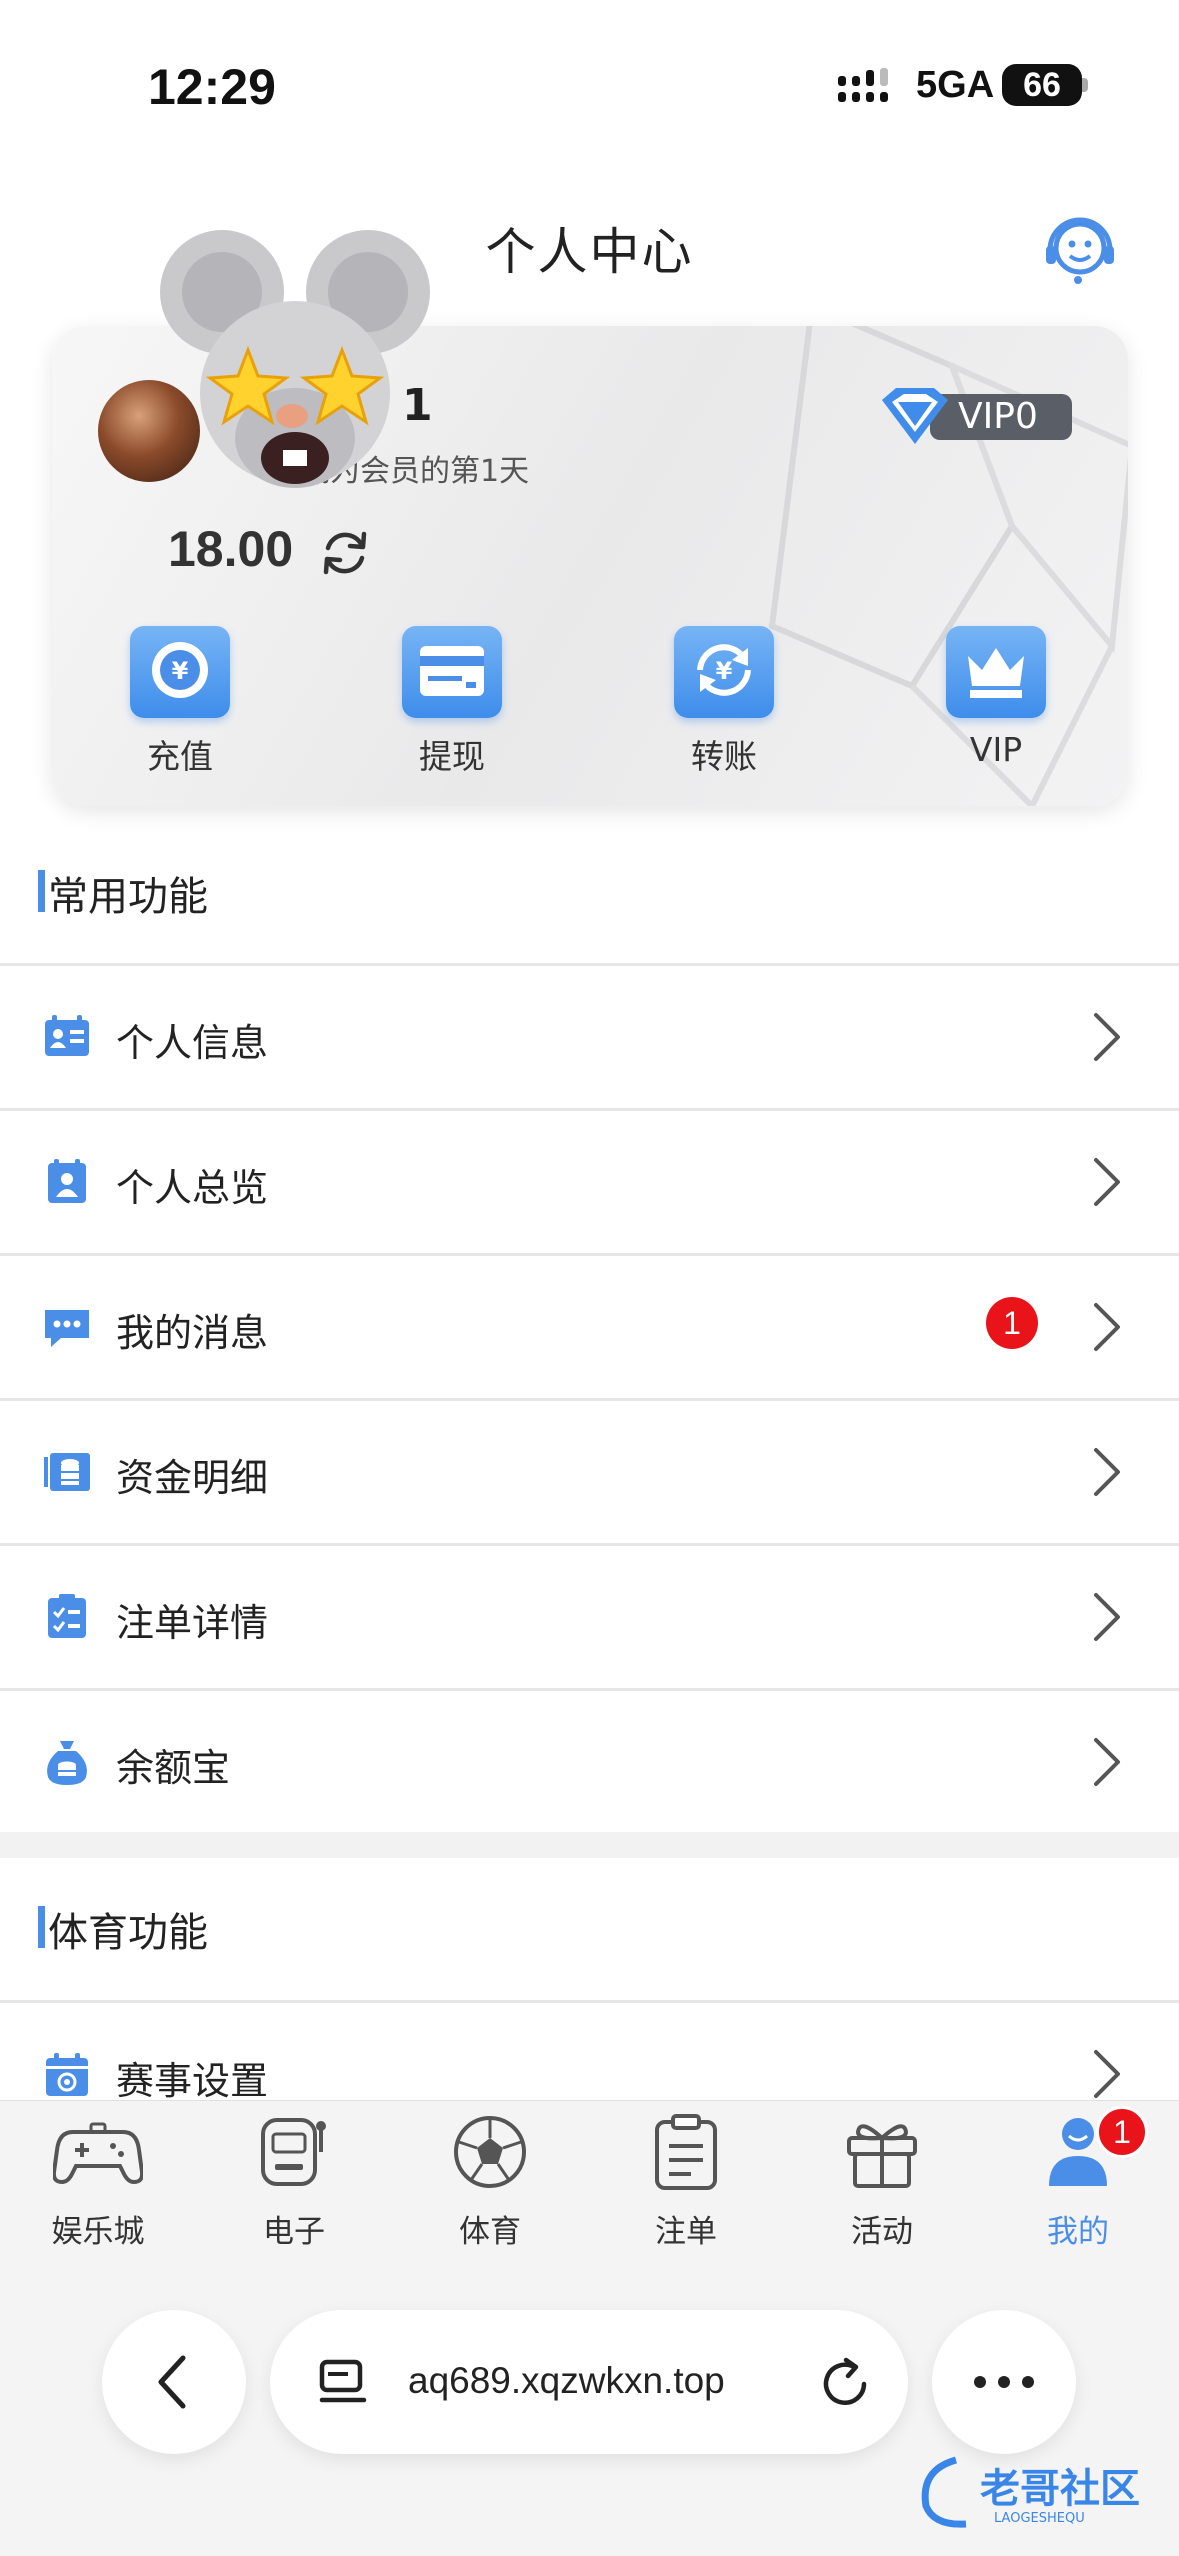 Image resolution: width=1179 pixels, height=2556 pixels. What do you see at coordinates (724, 756) in the screenshot?
I see `quick-action-label: 转账` at bounding box center [724, 756].